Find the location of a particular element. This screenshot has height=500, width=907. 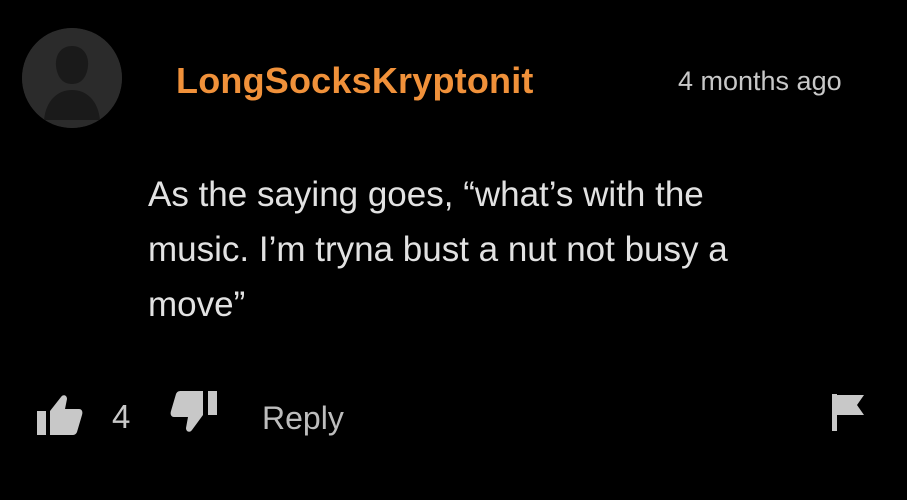

thumbs-down-icon is located at coordinates (194, 412).